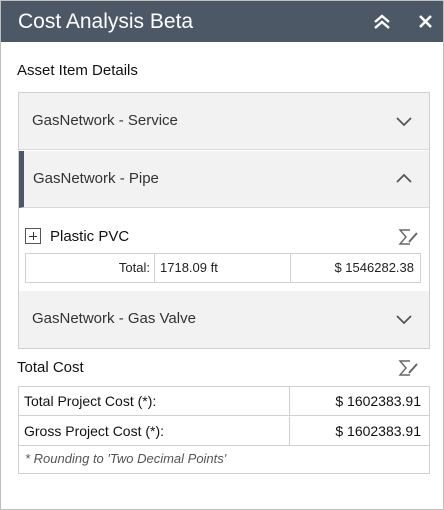  What do you see at coordinates (223, 268) in the screenshot?
I see `asset-item-totals: Total: 1718.09 ft $ 1546282.38` at bounding box center [223, 268].